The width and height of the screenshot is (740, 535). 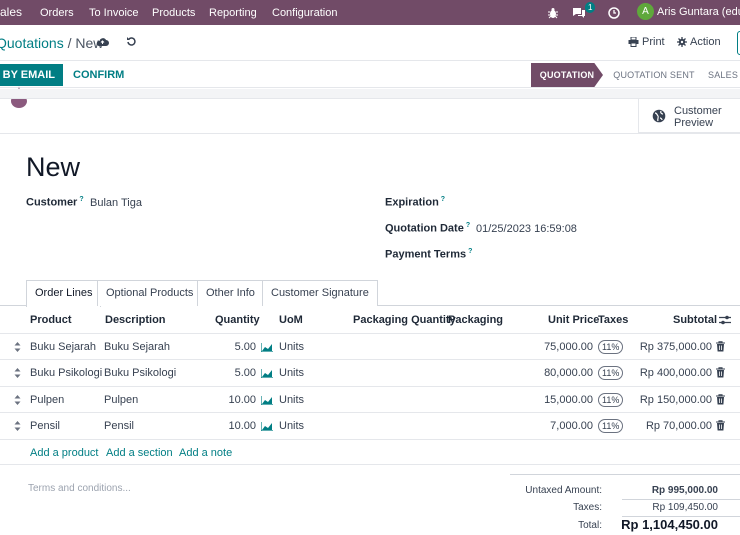 What do you see at coordinates (233, 12) in the screenshot?
I see `menu-reporting: Reporting` at bounding box center [233, 12].